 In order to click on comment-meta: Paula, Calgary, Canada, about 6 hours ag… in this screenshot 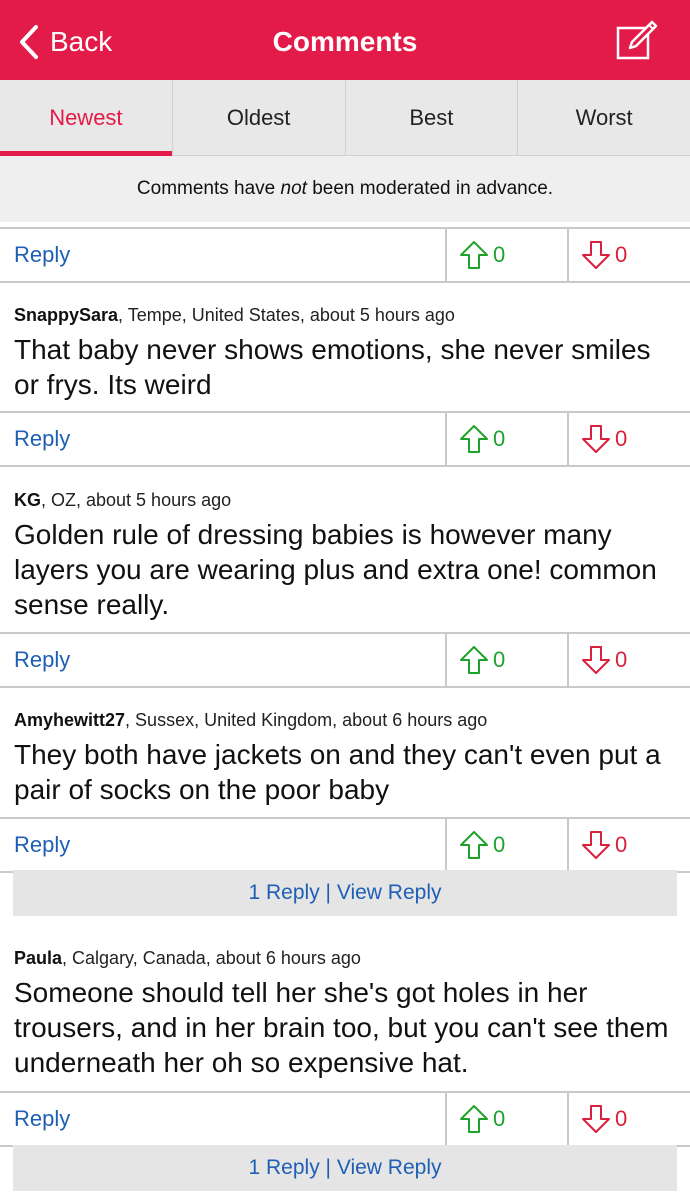, I will do `click(345, 958)`.